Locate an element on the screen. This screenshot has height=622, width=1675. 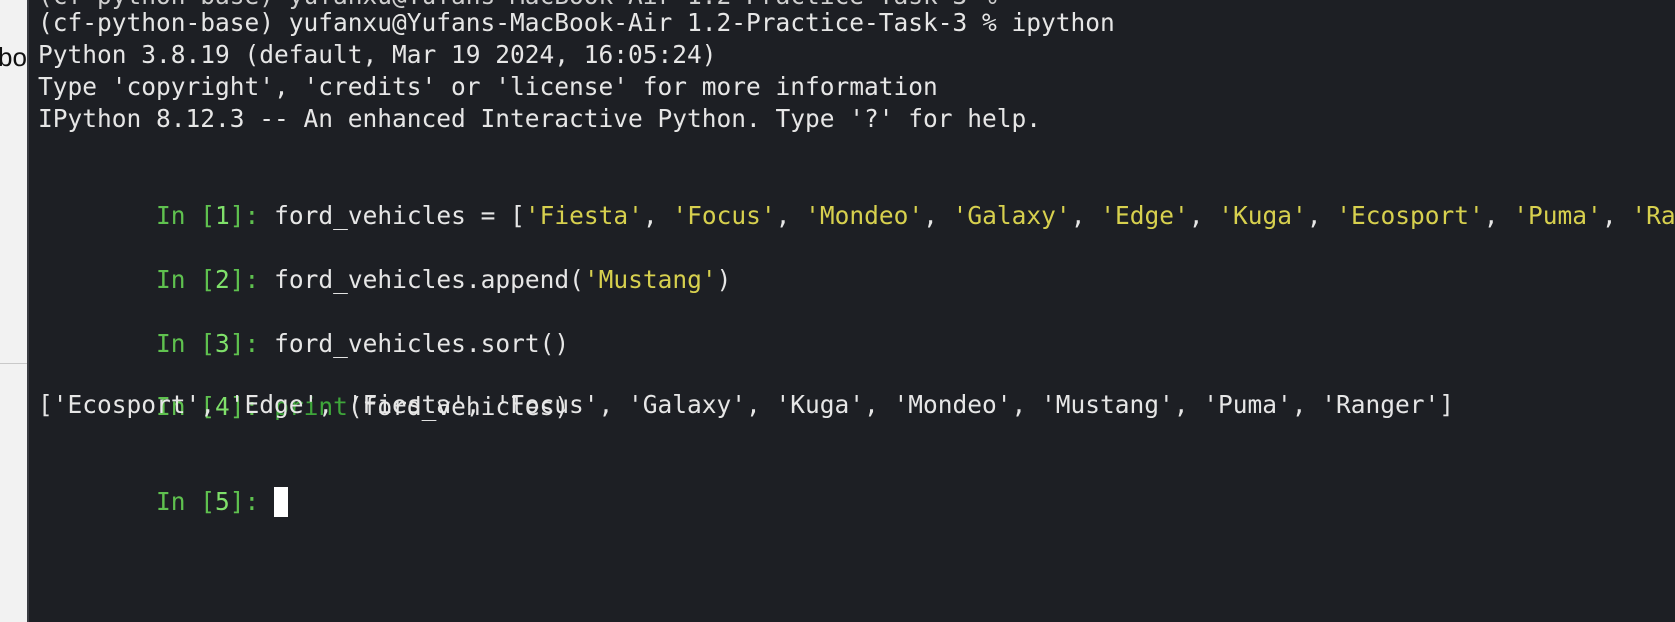
string-literal: 'Mustang' is located at coordinates (650, 279).